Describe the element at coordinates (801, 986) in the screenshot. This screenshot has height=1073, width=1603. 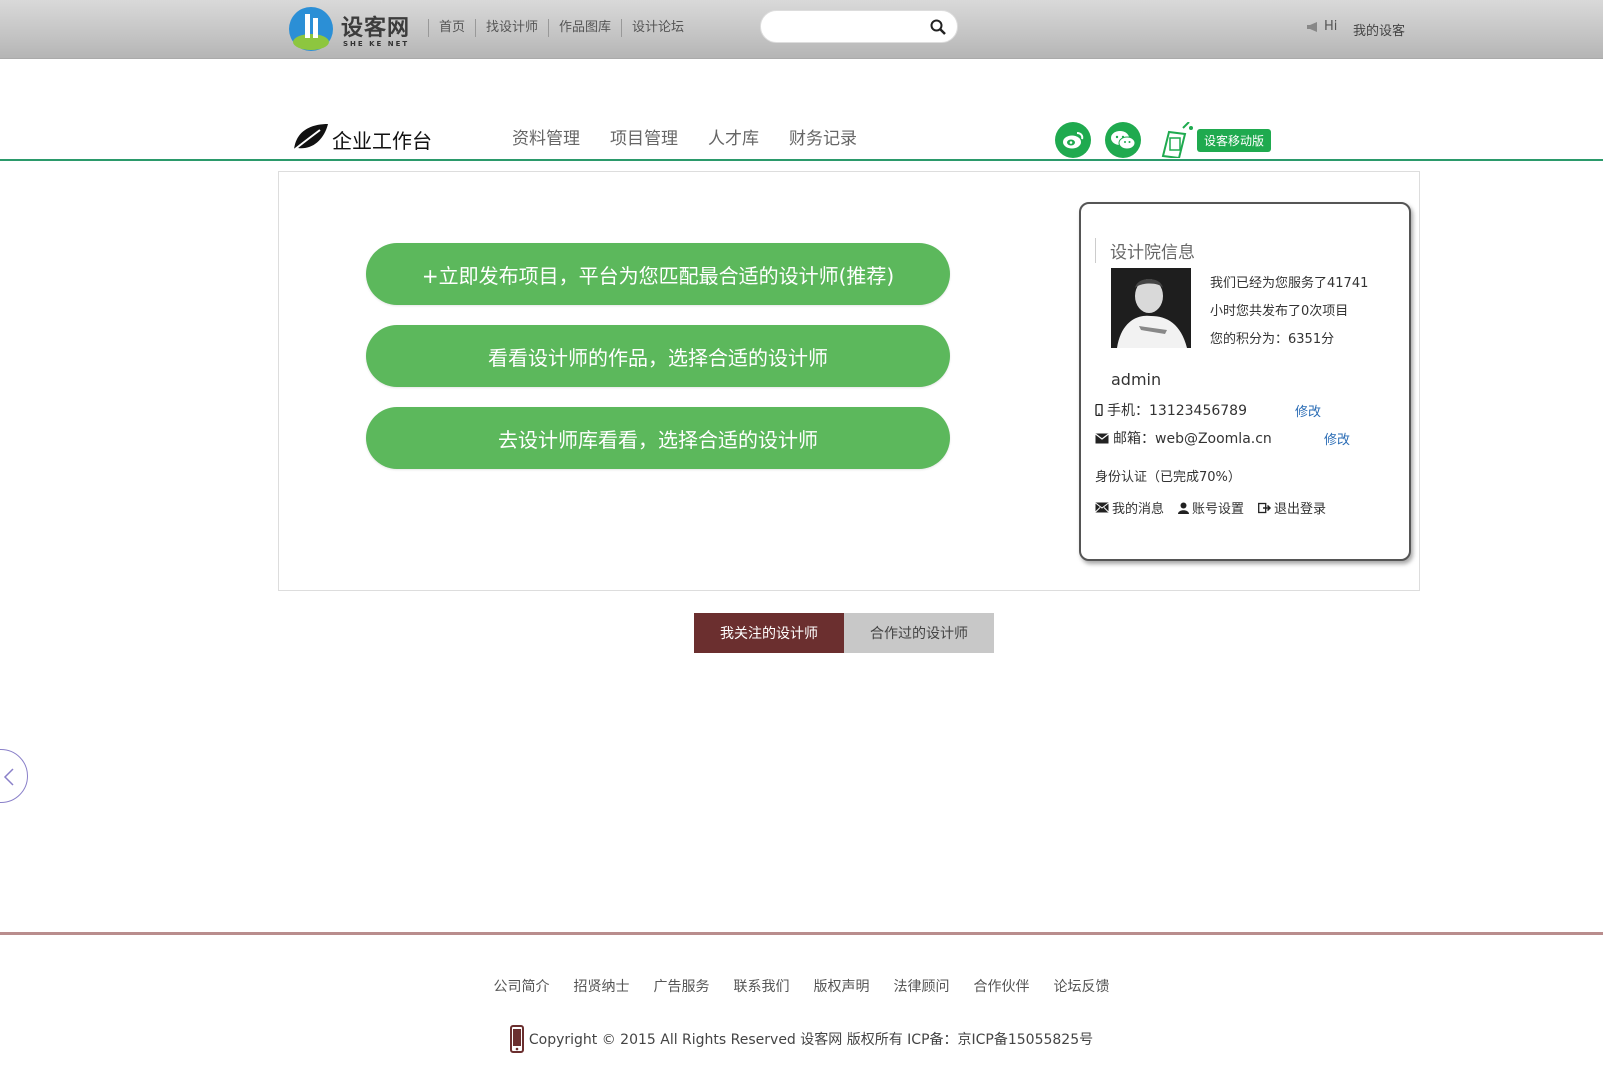
I see `footer-links: 公司简介 招贤纳士 广告服务 联系我们 版权声明 法律顾问 合作伙伴 论坛反馈` at that location.